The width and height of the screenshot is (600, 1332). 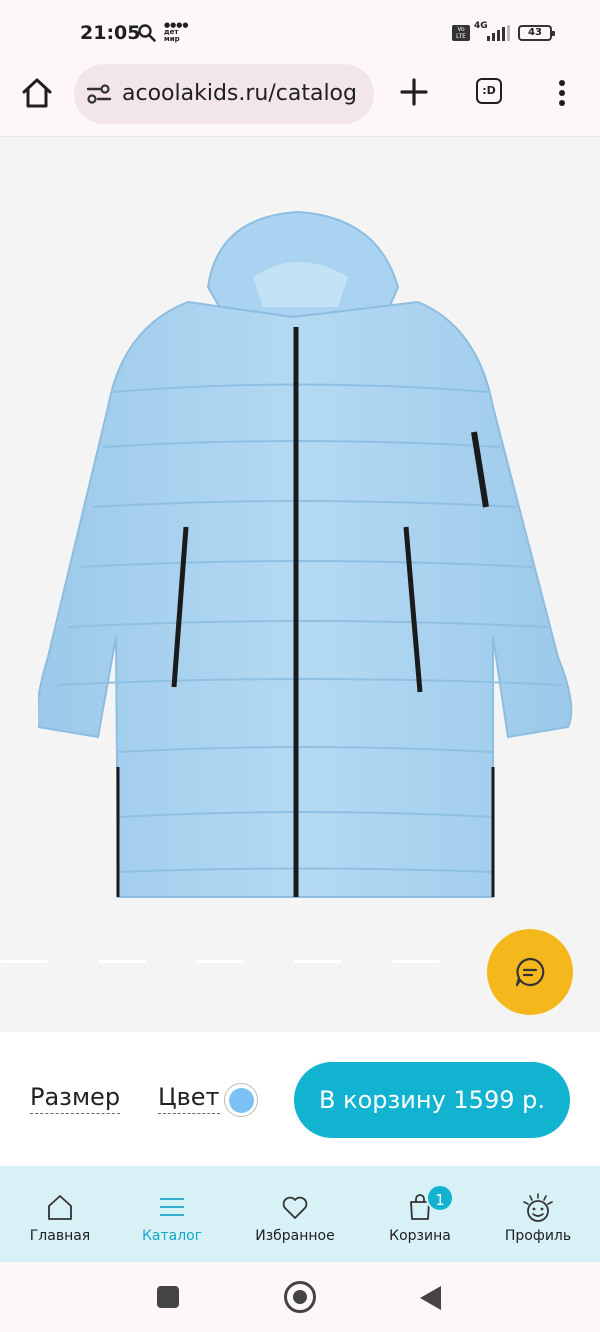 I want to click on status-time: 21:05, so click(x=110, y=33).